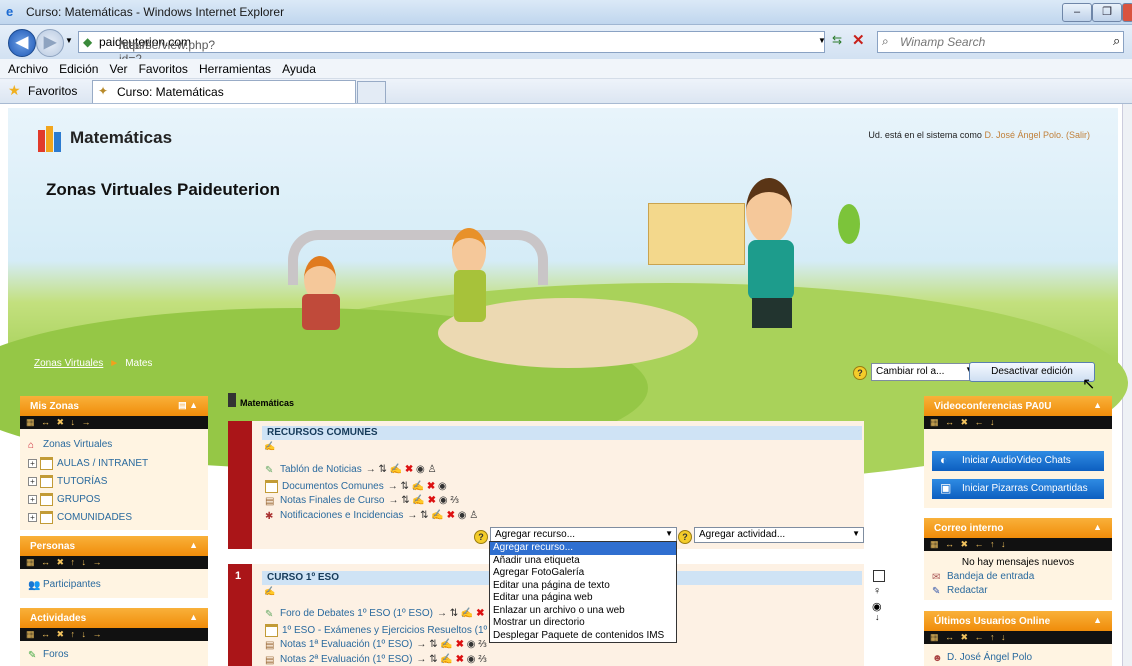 Image resolution: width=1132 pixels, height=666 pixels. I want to click on resource-item: ▤ Notas 1ª Evaluación (1º ESO) → ⇅ ✍ ✖ ◉ ⅔, so click(376, 645).